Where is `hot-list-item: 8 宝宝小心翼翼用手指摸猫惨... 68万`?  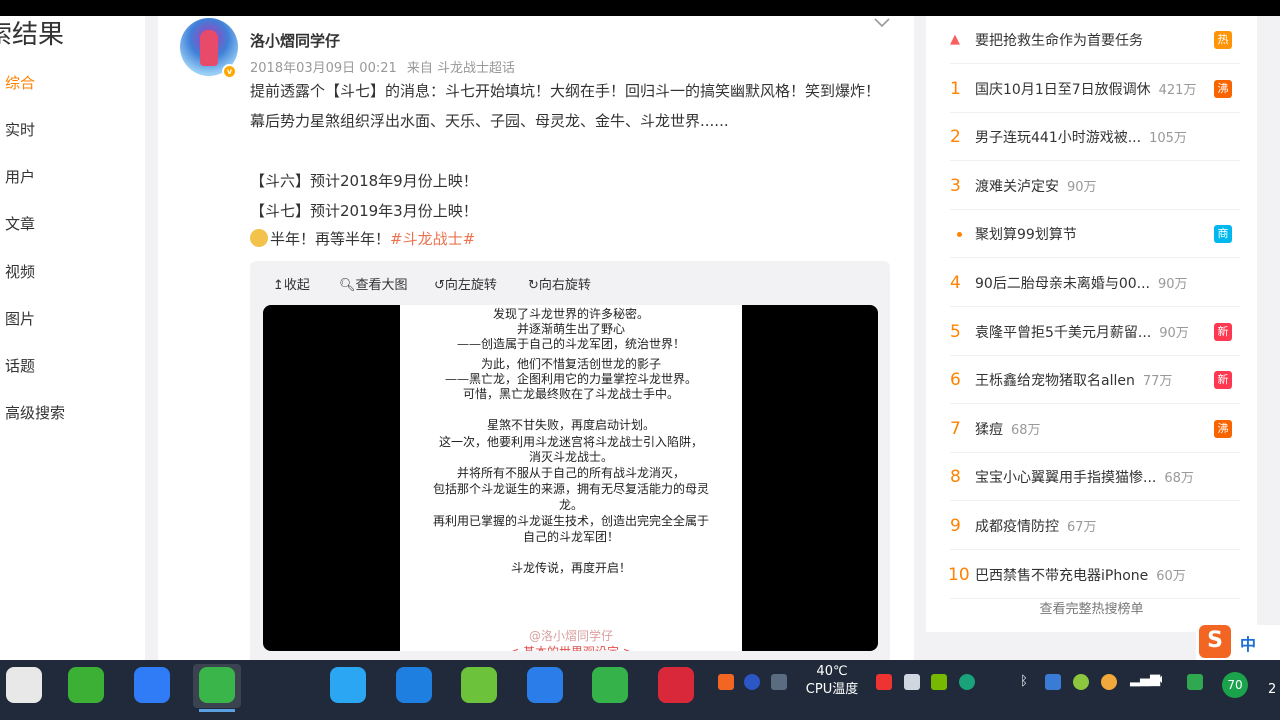
hot-list-item: 8 宝宝小心翼翼用手指摸猫惨... 68万 is located at coordinates (1091, 477).